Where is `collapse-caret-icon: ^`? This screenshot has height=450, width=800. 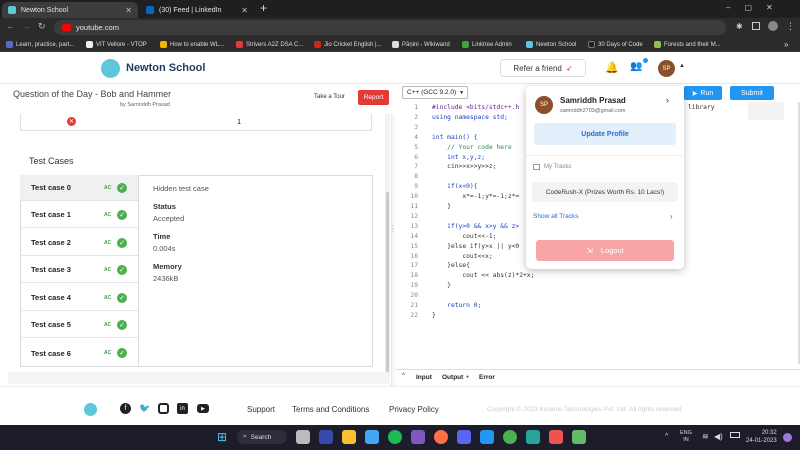 collapse-caret-icon: ^ is located at coordinates (403, 376).